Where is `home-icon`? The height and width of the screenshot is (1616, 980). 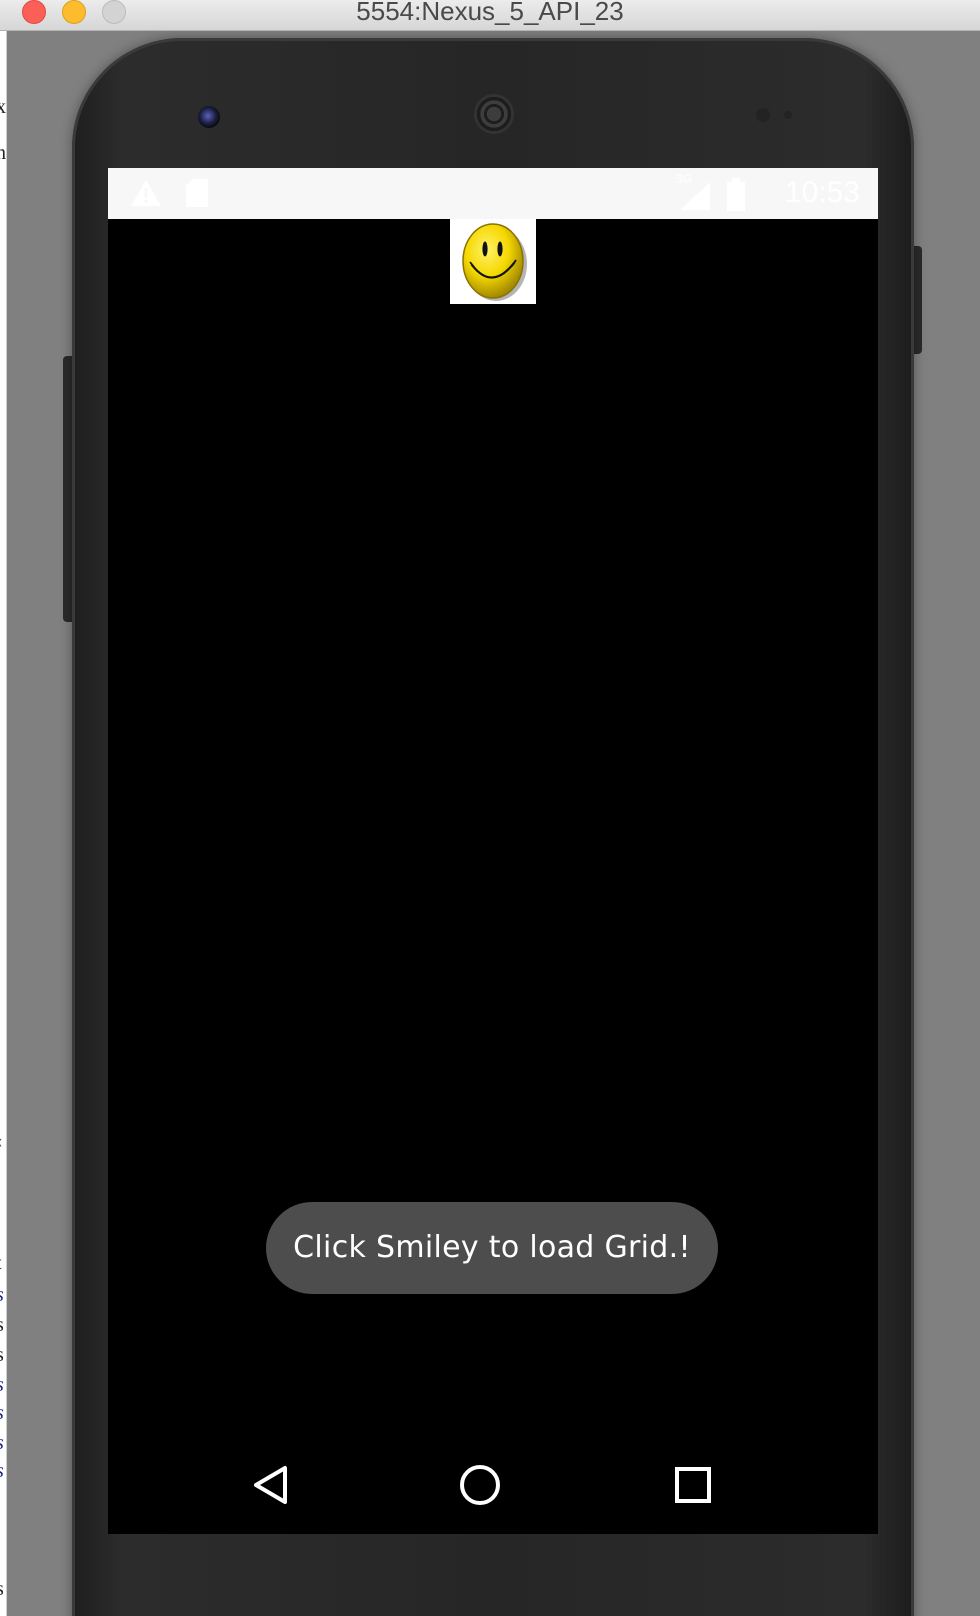 home-icon is located at coordinates (480, 1485).